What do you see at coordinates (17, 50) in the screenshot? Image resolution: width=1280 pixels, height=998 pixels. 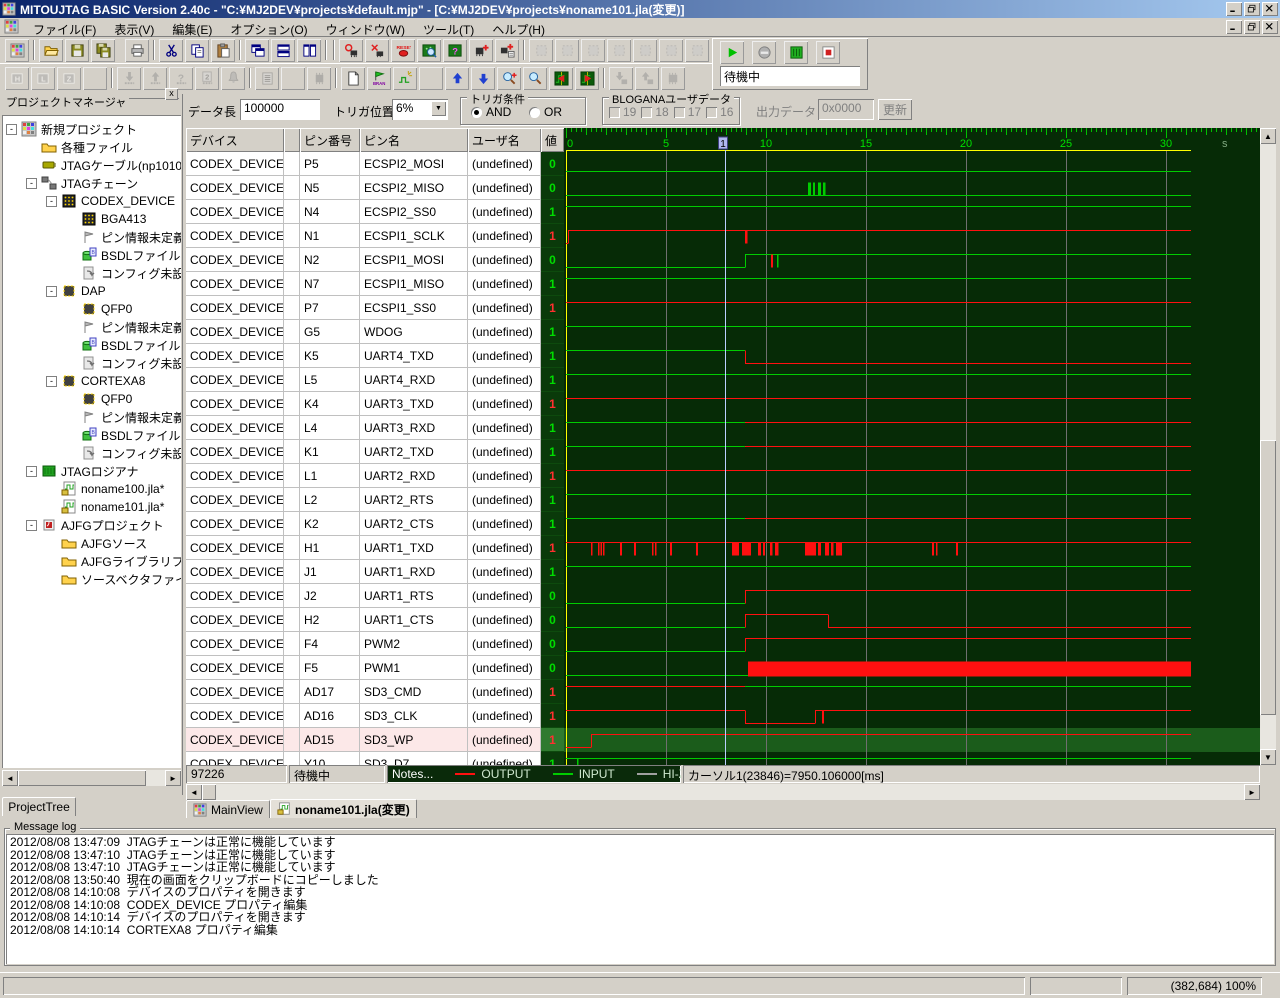 I see `project-button` at bounding box center [17, 50].